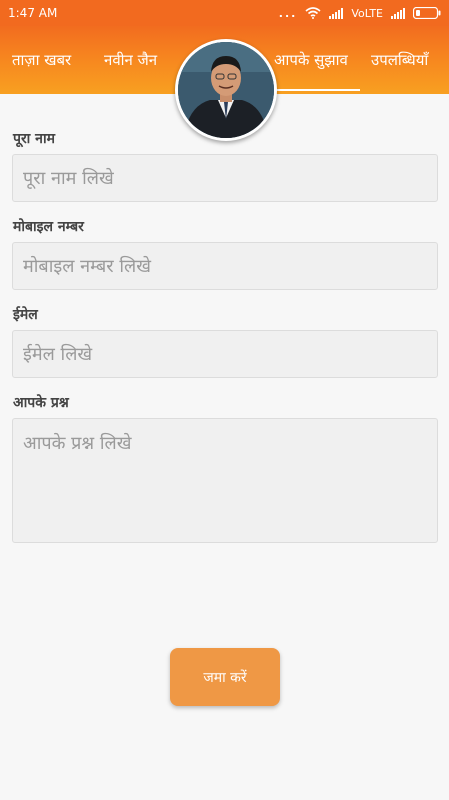 The height and width of the screenshot is (800, 449). Describe the element at coordinates (34, 139) in the screenshot. I see `full-name-label: पूरा नाम` at that location.